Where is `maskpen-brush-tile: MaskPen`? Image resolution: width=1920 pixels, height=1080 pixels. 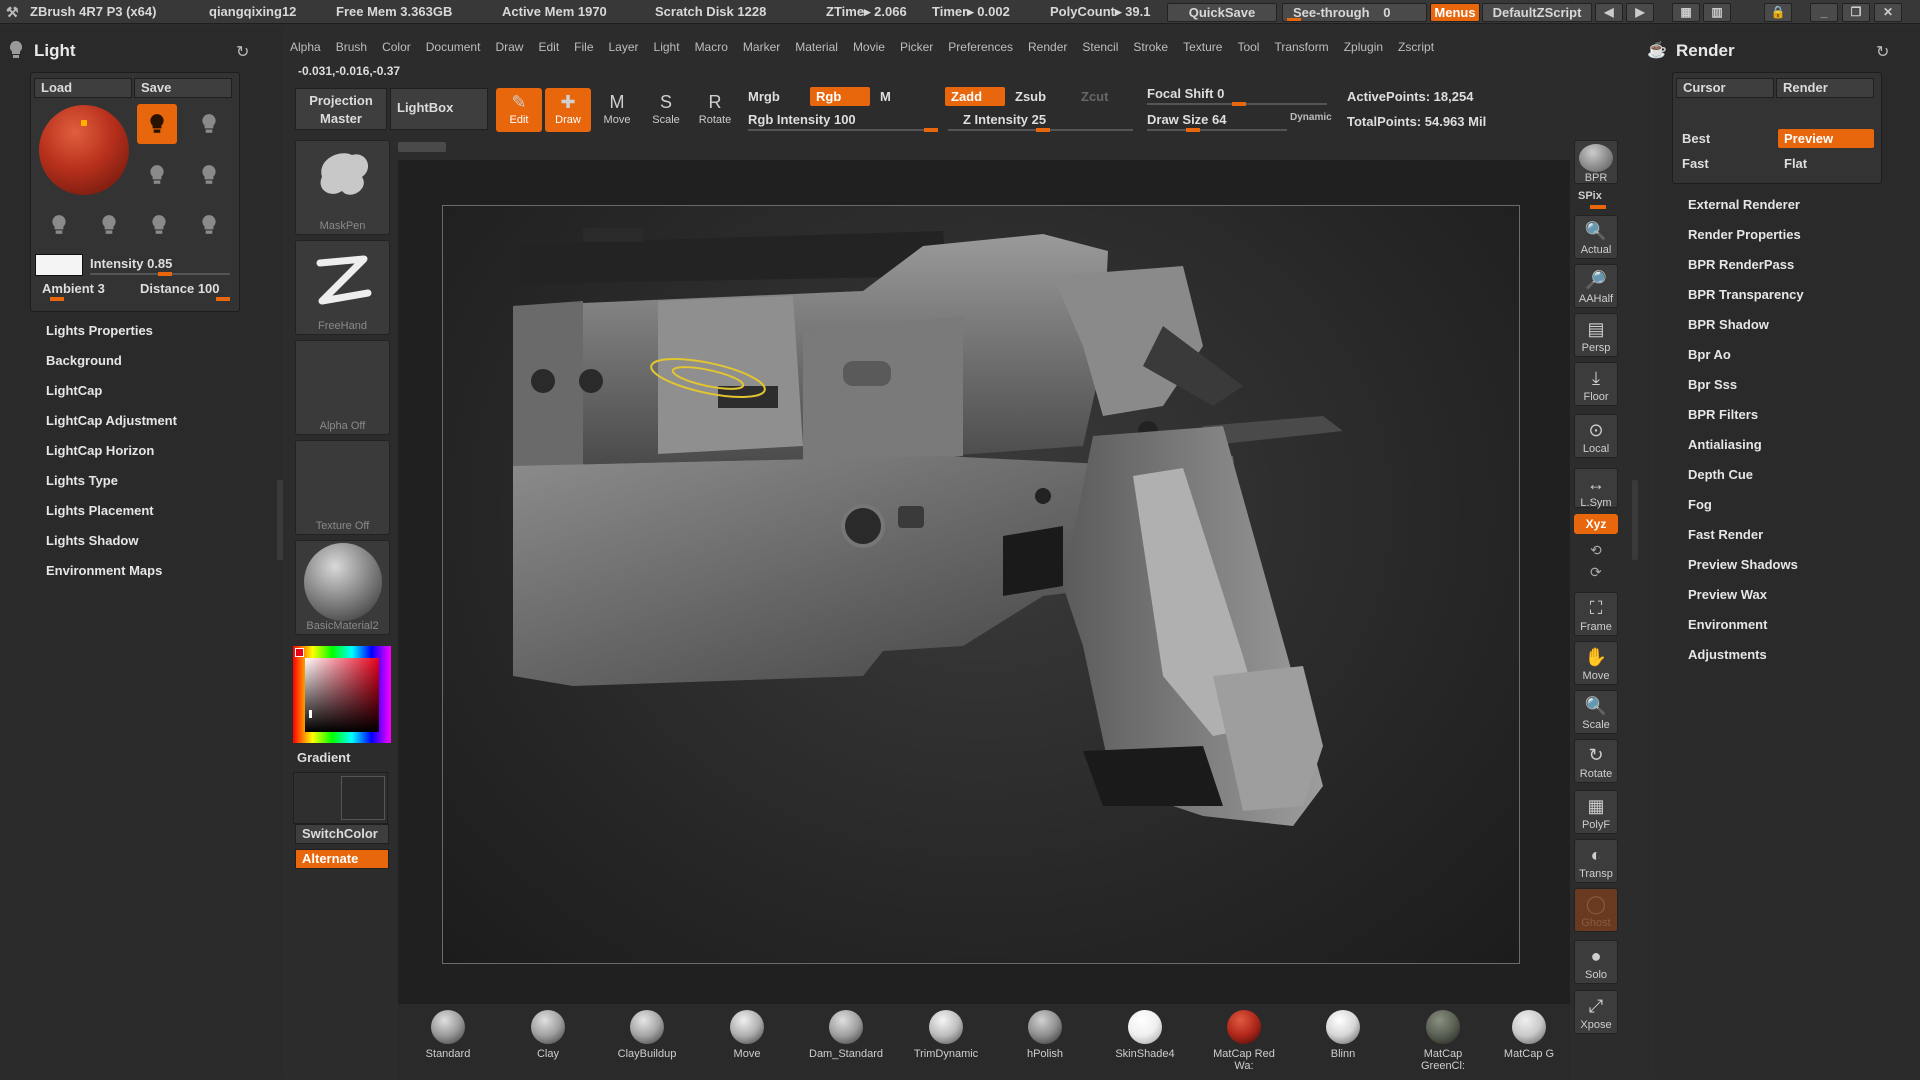 maskpen-brush-tile: MaskPen is located at coordinates (342, 187).